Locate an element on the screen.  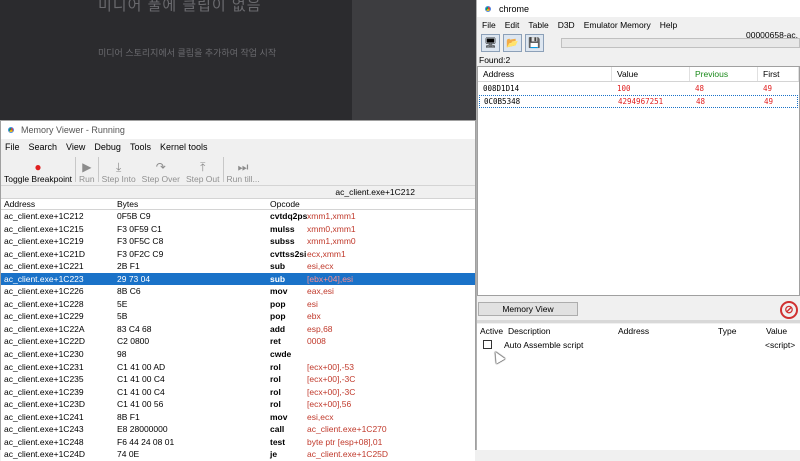
clear-list-icon: ⊘ is located at coordinates (789, 310).